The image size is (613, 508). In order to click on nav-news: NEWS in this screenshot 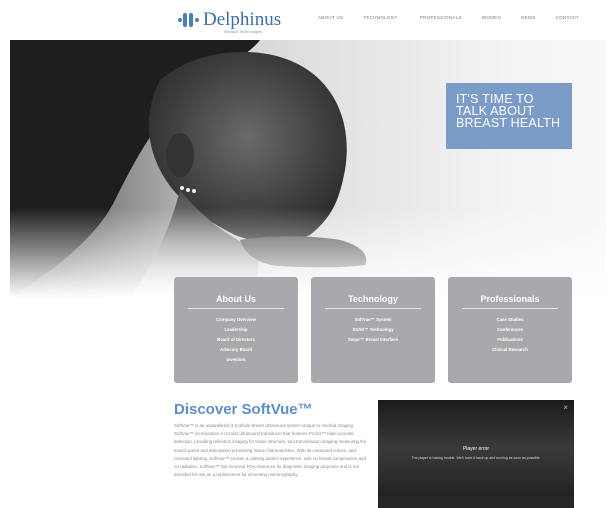, I will do `click(528, 17)`.